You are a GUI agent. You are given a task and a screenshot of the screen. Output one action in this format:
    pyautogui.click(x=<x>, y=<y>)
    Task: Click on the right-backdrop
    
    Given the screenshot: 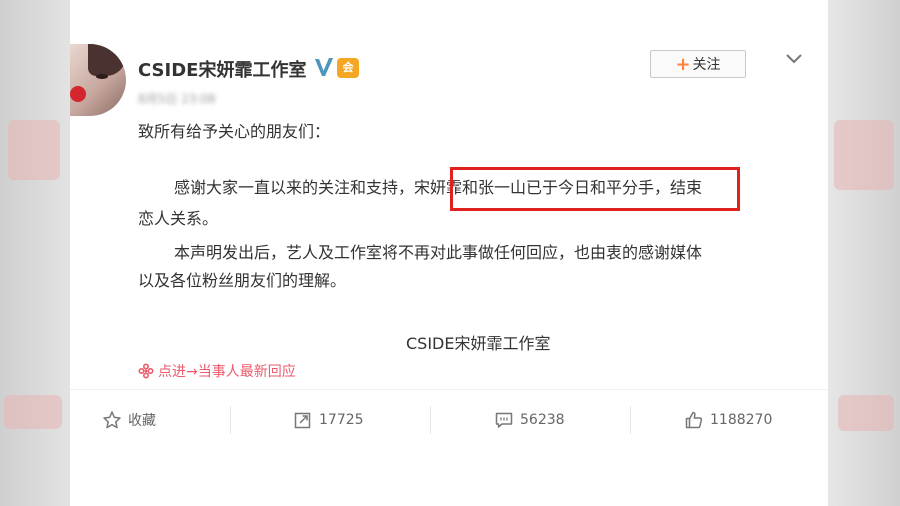 What is the action you would take?
    pyautogui.click(x=864, y=253)
    